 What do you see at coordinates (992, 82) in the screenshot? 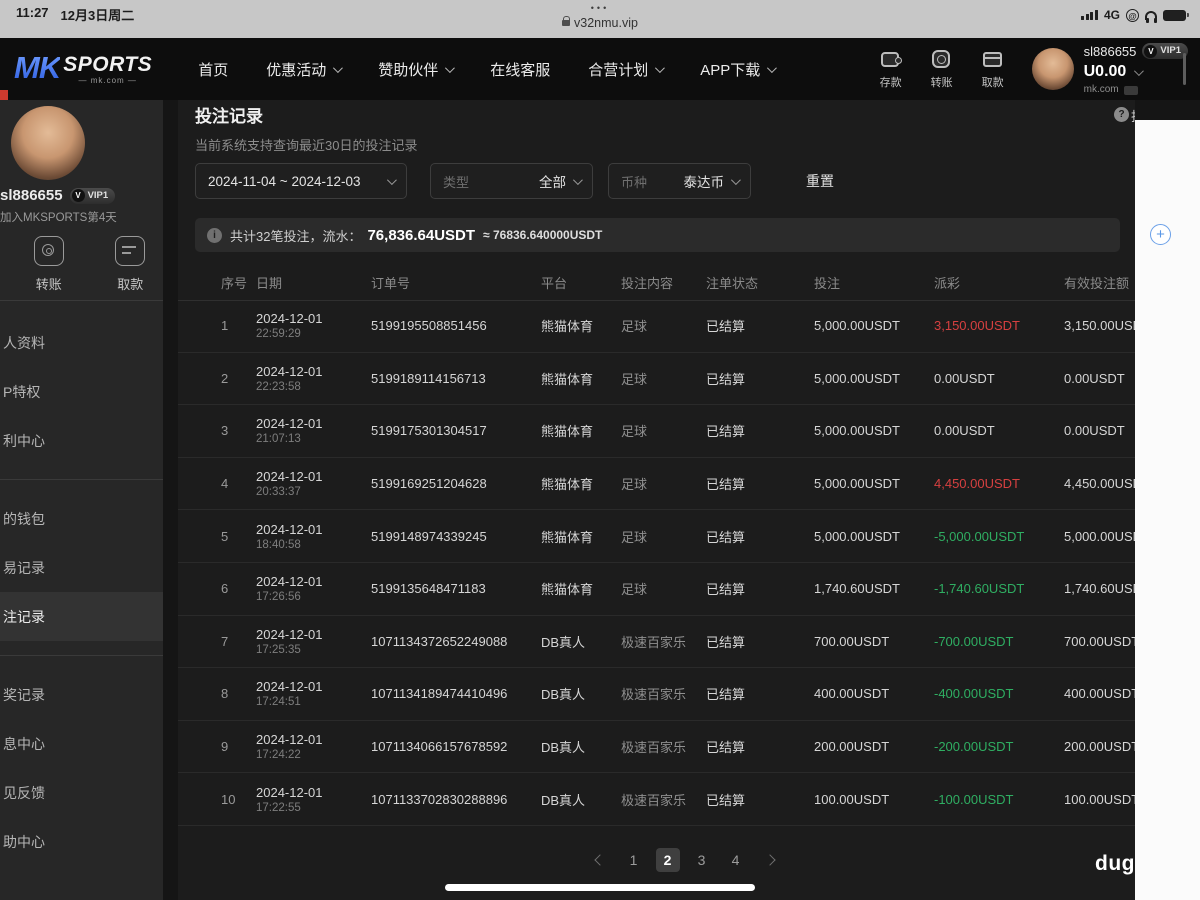
I see `quick-action-label: 取款` at bounding box center [992, 82].